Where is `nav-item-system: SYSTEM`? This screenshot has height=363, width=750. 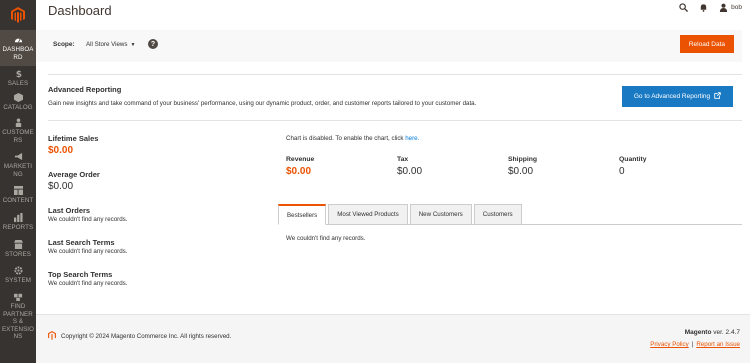
nav-item-system: SYSTEM is located at coordinates (18, 275).